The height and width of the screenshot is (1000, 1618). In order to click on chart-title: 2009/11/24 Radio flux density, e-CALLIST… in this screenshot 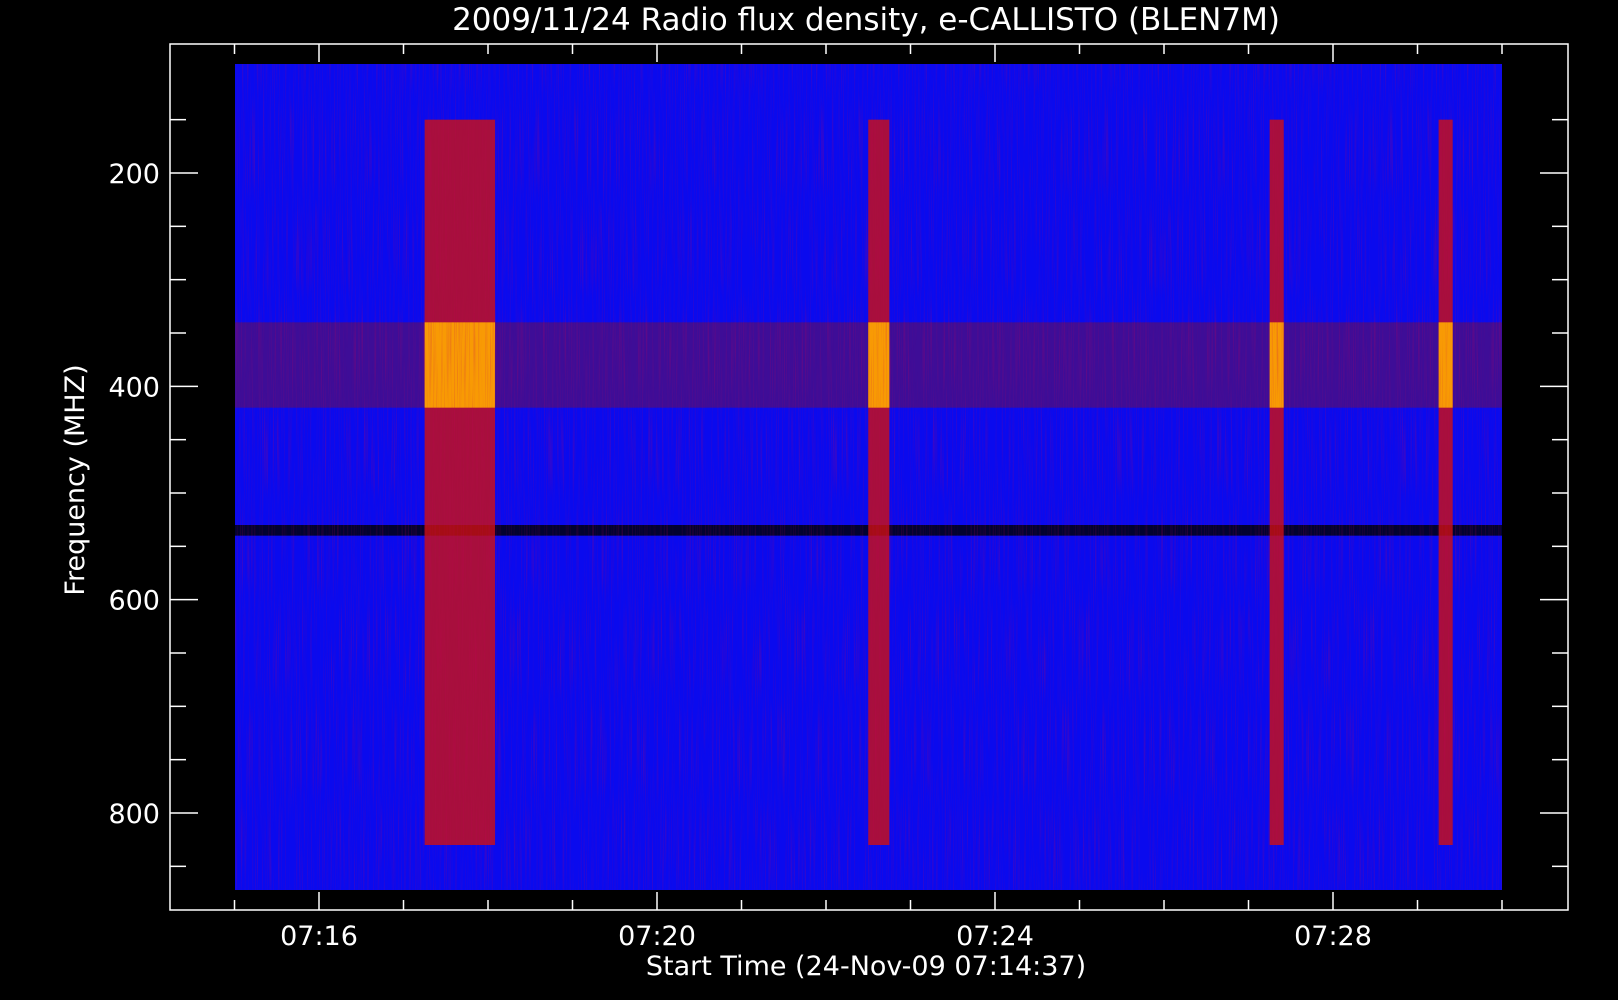, I will do `click(866, 20)`.